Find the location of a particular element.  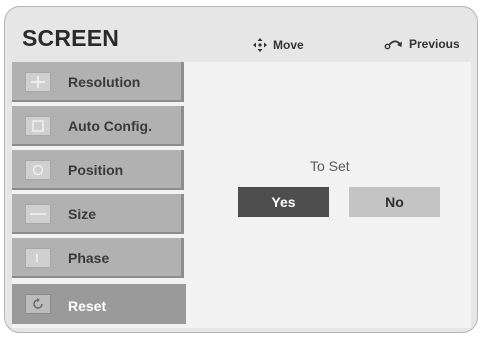

menu-item-phase: Phase is located at coordinates (98, 258).